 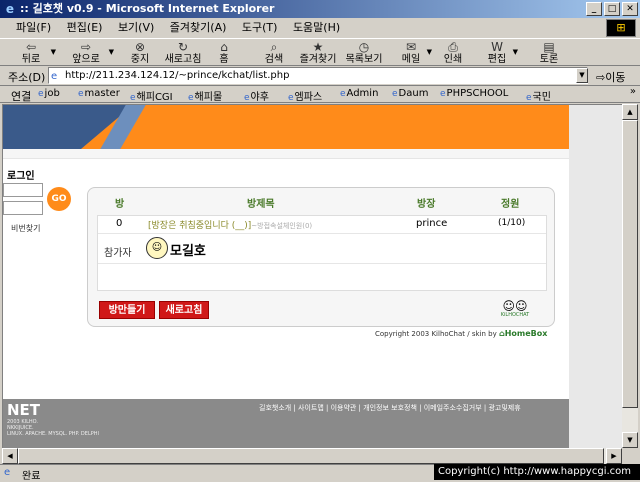 I want to click on minimize-button: _, so click(x=594, y=9).